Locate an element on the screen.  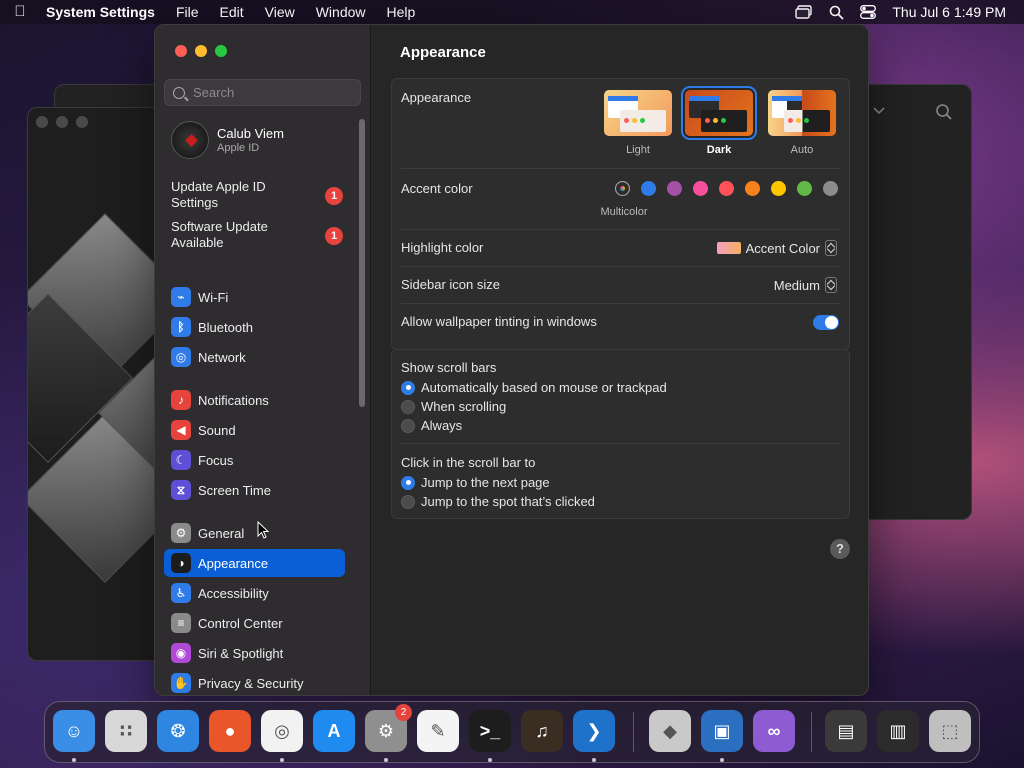
sidebar-item-appearance: ◑ Appearance is located at coordinates (254, 563).